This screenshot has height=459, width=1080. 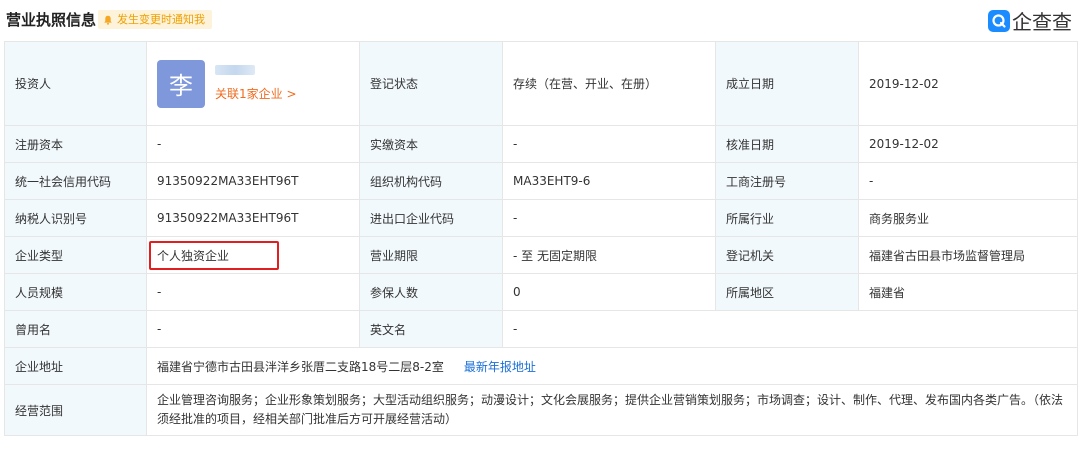 I want to click on staff-size-value: -, so click(x=253, y=292).